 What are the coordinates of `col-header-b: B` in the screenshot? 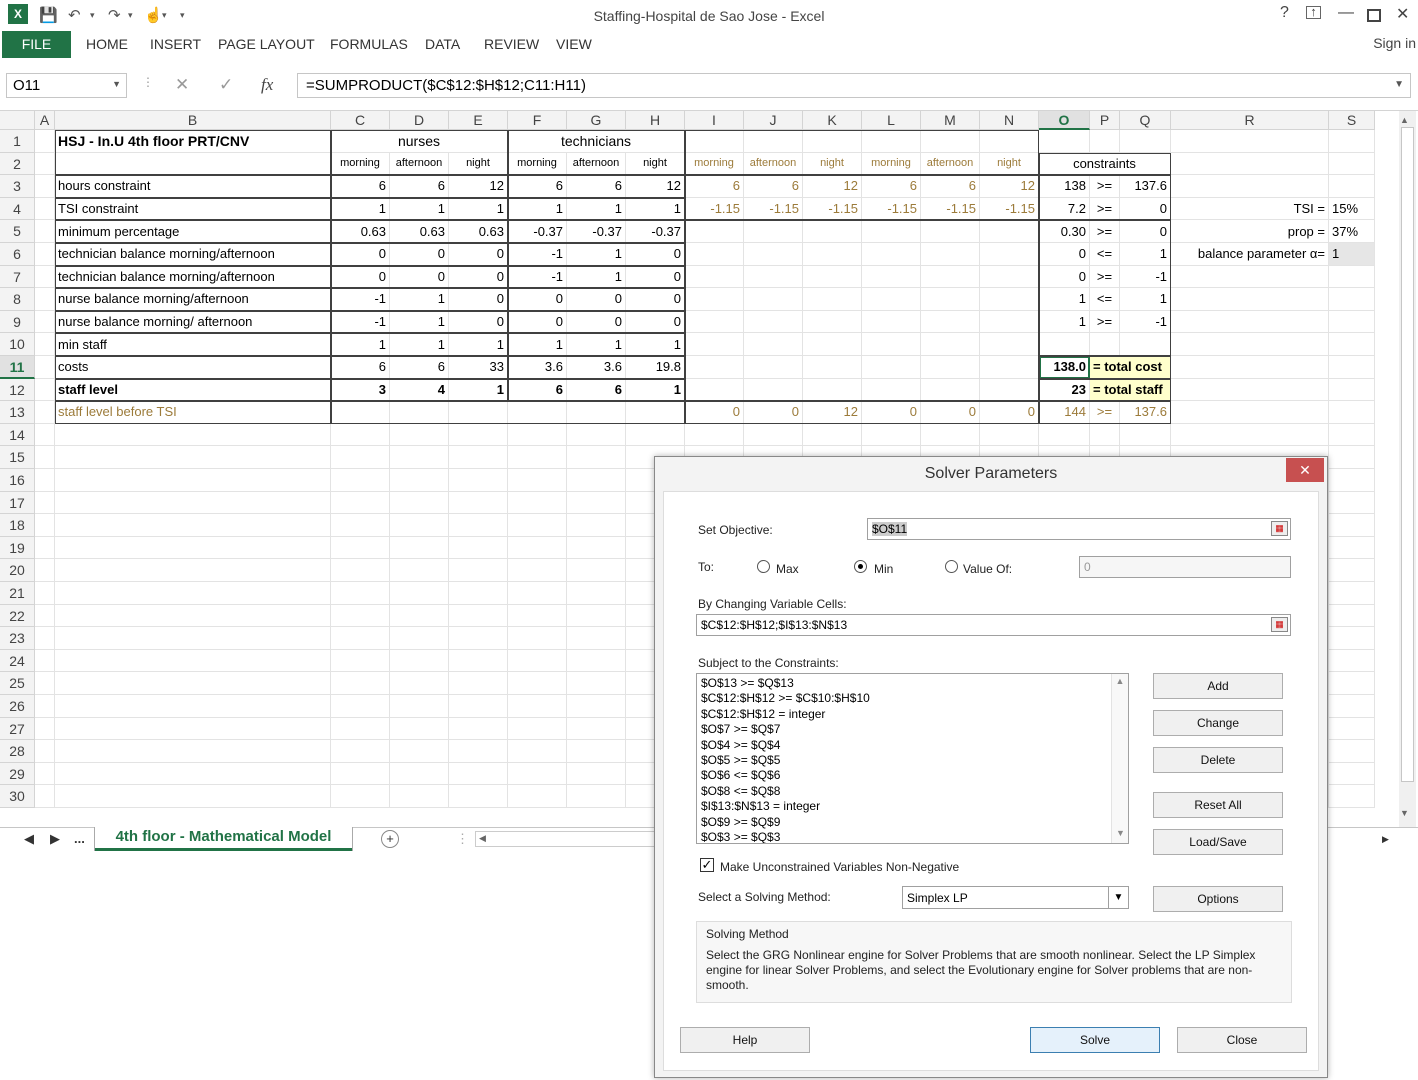 It's located at (193, 120).